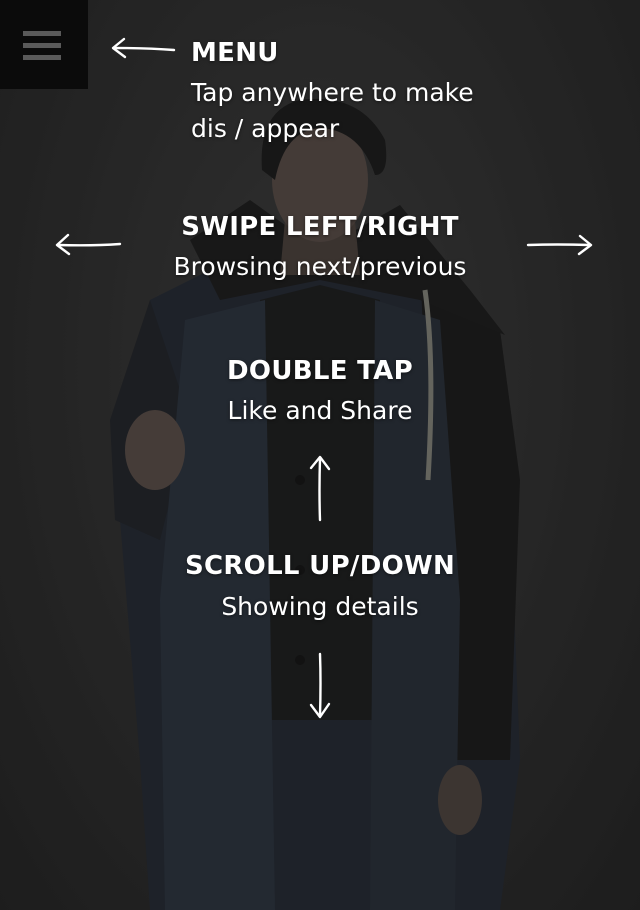  I want to click on menu-heading: MENU, so click(235, 53).